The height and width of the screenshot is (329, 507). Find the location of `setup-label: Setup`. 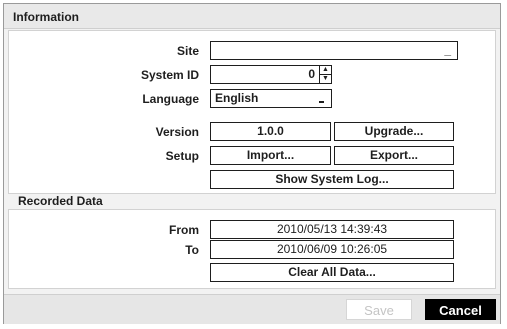

setup-label: Setup is located at coordinates (182, 156).